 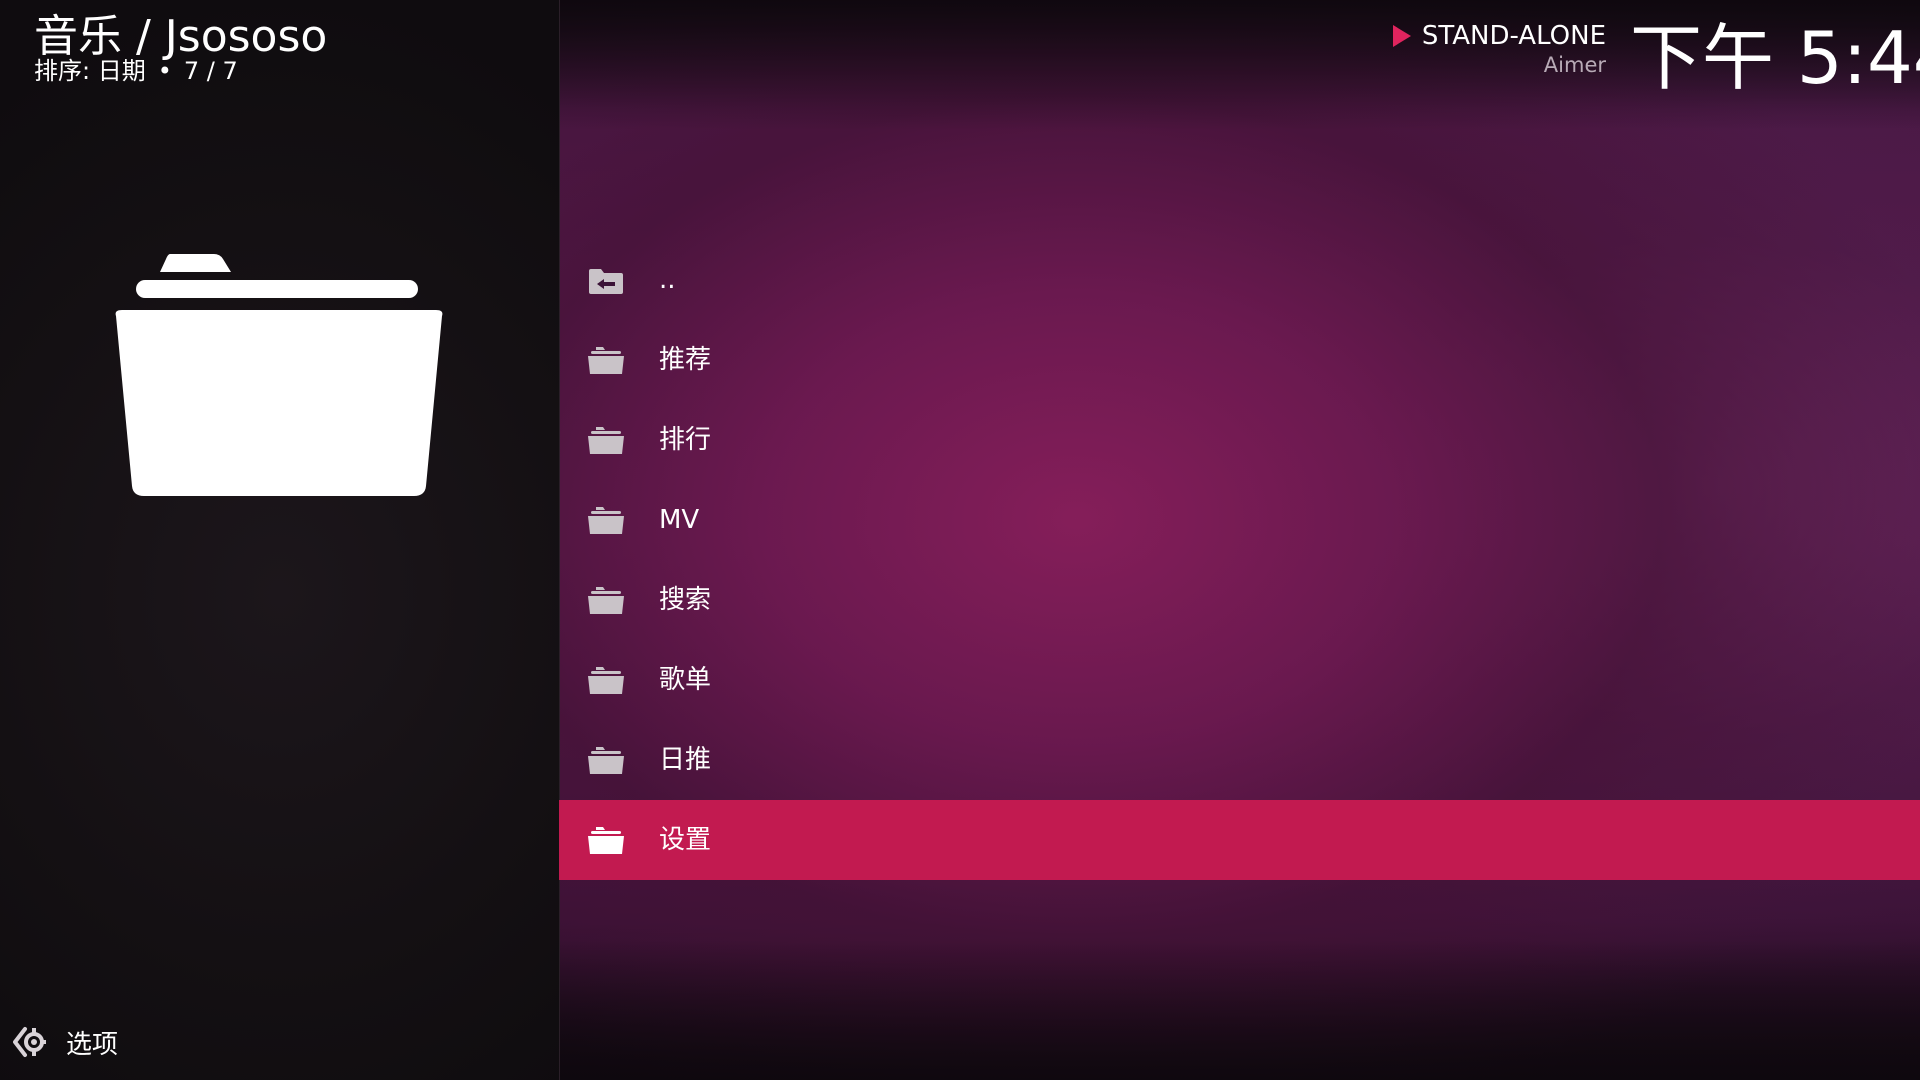 What do you see at coordinates (92, 1044) in the screenshot?
I see `options-label: 选项` at bounding box center [92, 1044].